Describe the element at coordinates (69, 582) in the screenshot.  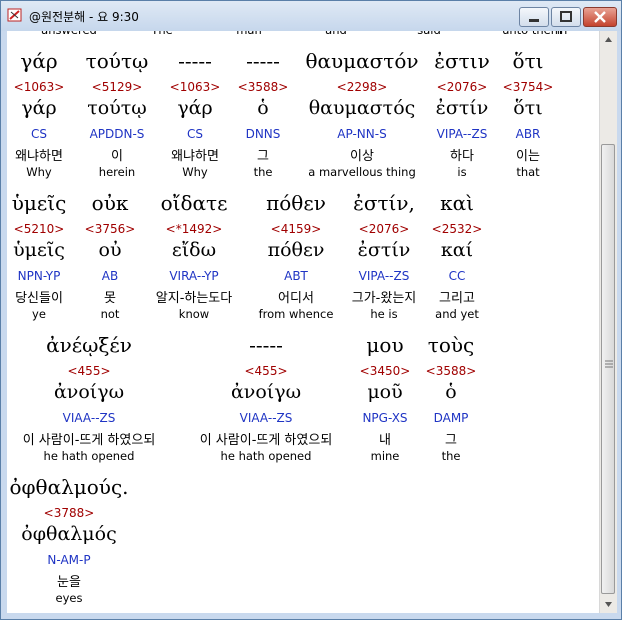
I see `korean-gloss: 눈을` at that location.